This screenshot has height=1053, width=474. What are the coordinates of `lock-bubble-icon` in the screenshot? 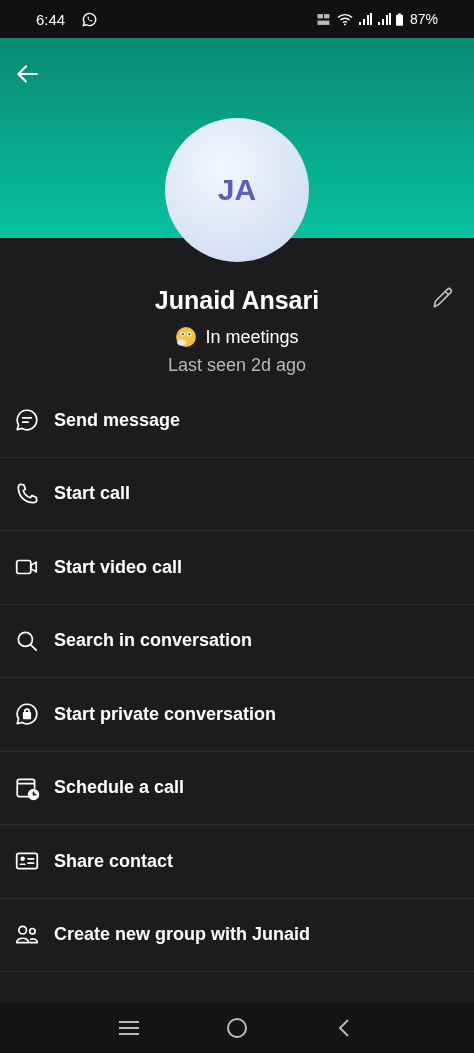 It's located at (27, 714).